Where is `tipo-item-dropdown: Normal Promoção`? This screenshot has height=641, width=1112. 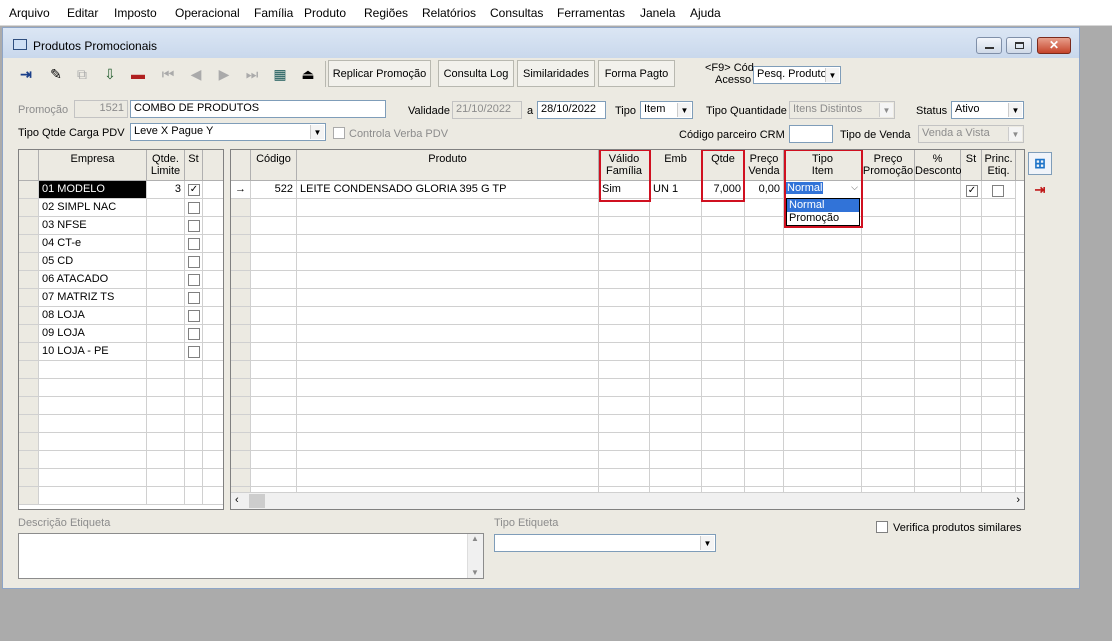
tipo-item-dropdown: Normal Promoção is located at coordinates (823, 212).